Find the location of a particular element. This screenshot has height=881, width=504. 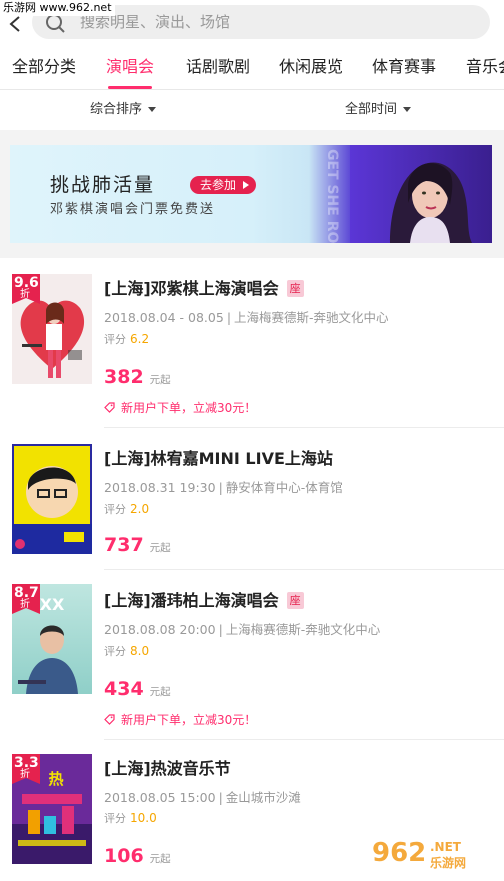

svg-text: 乐游网 is located at coordinates (448, 862).